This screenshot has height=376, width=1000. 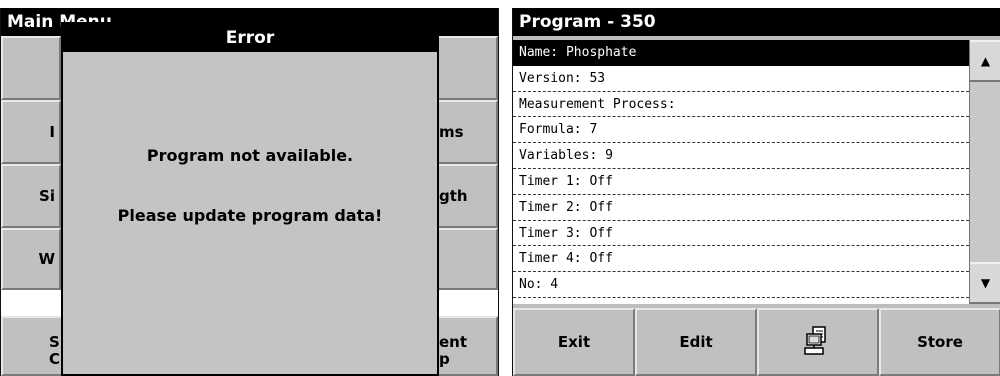 I want to click on list-scrollbar: ▲ ▼, so click(x=984, y=172).